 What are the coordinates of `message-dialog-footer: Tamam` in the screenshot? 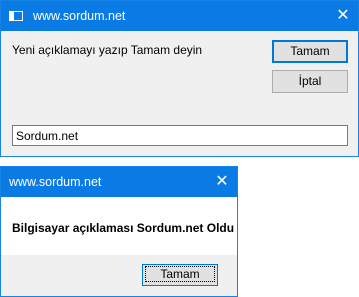 It's located at (119, 275).